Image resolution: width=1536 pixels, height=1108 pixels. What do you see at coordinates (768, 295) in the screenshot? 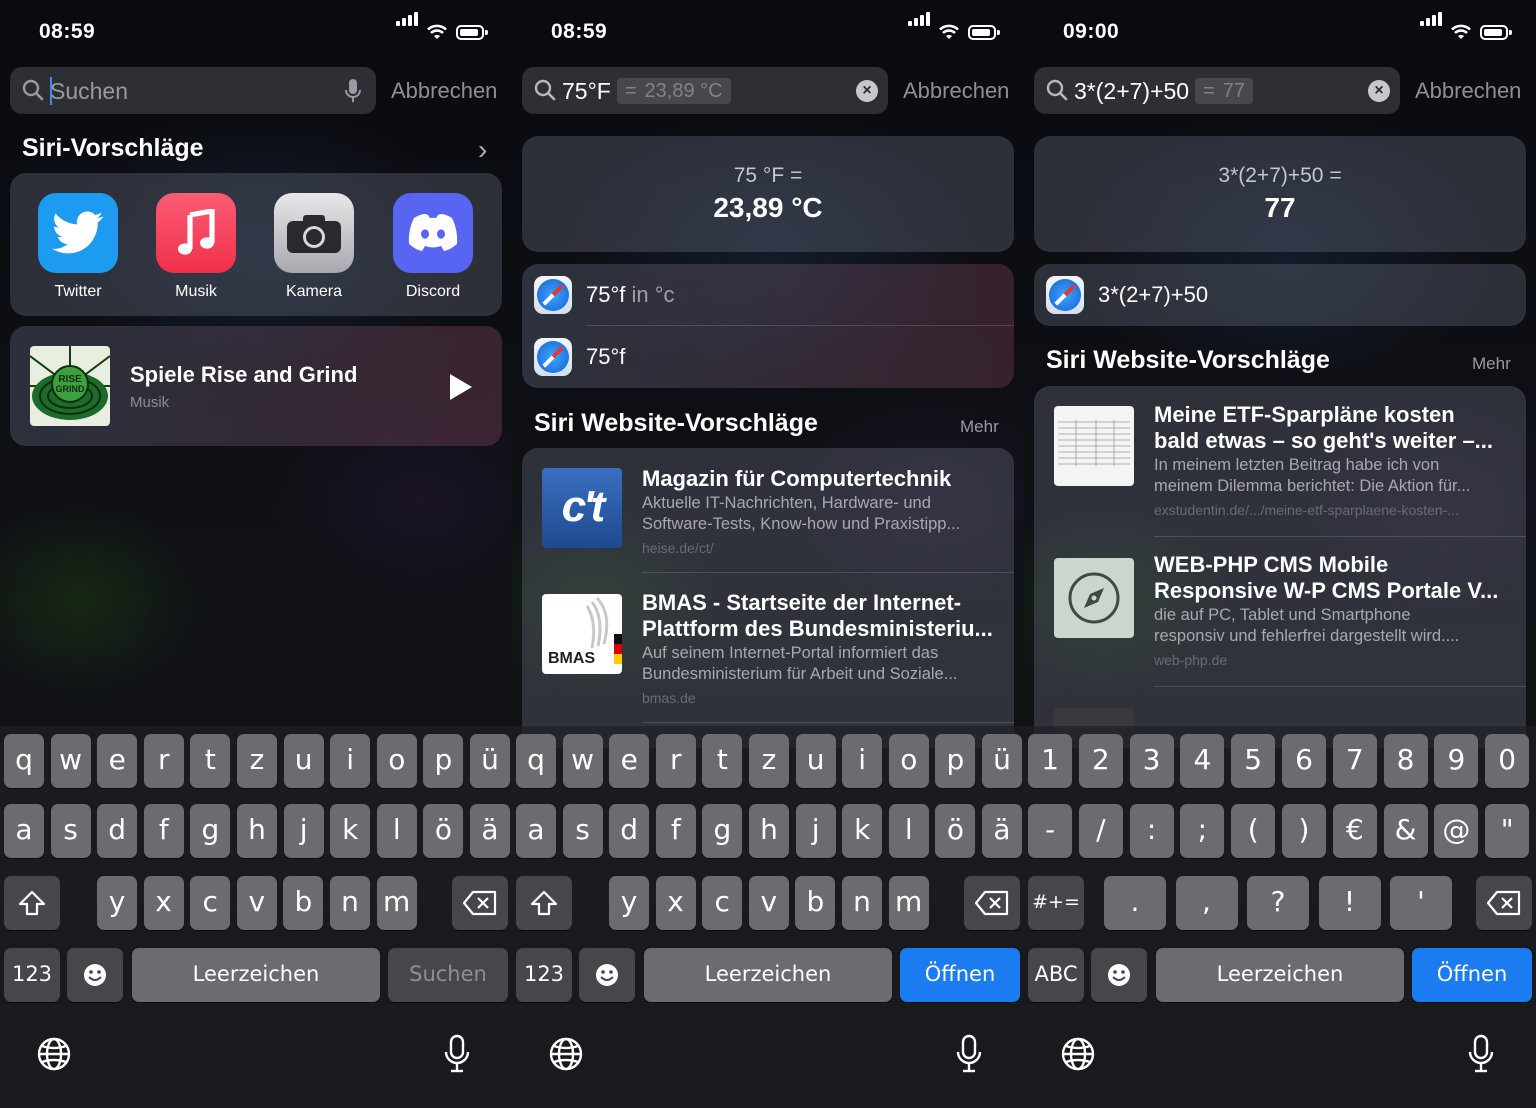
I see `suggestion-row: 75°f in °c` at bounding box center [768, 295].